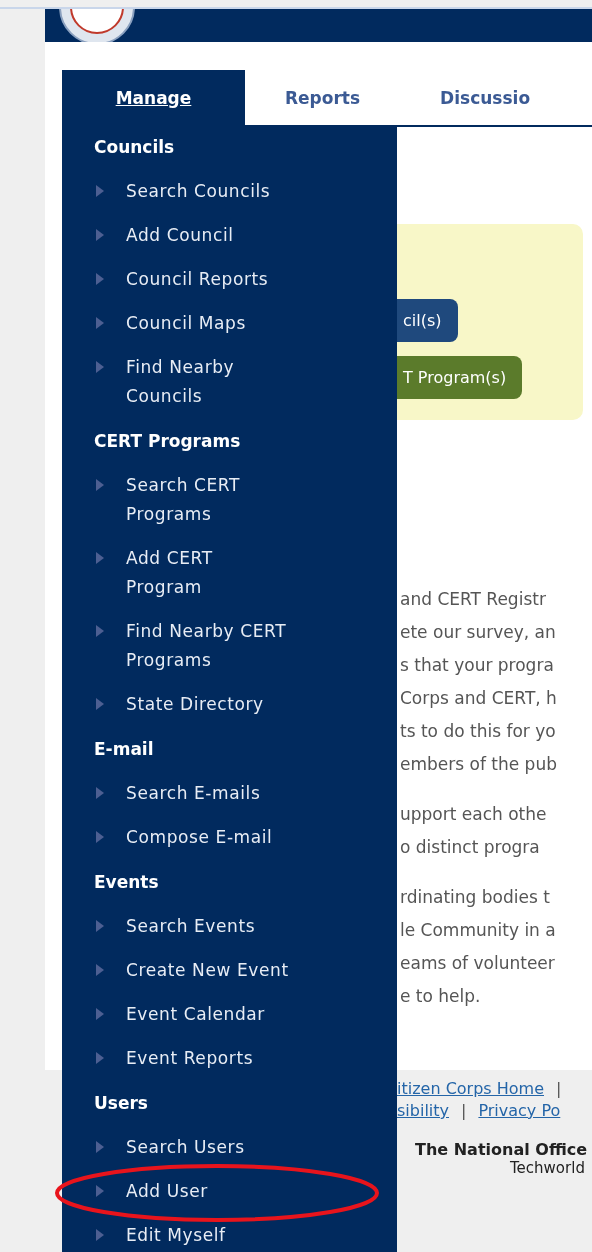 The image size is (592, 1252). I want to click on menu-heading: Councils, so click(134, 147).